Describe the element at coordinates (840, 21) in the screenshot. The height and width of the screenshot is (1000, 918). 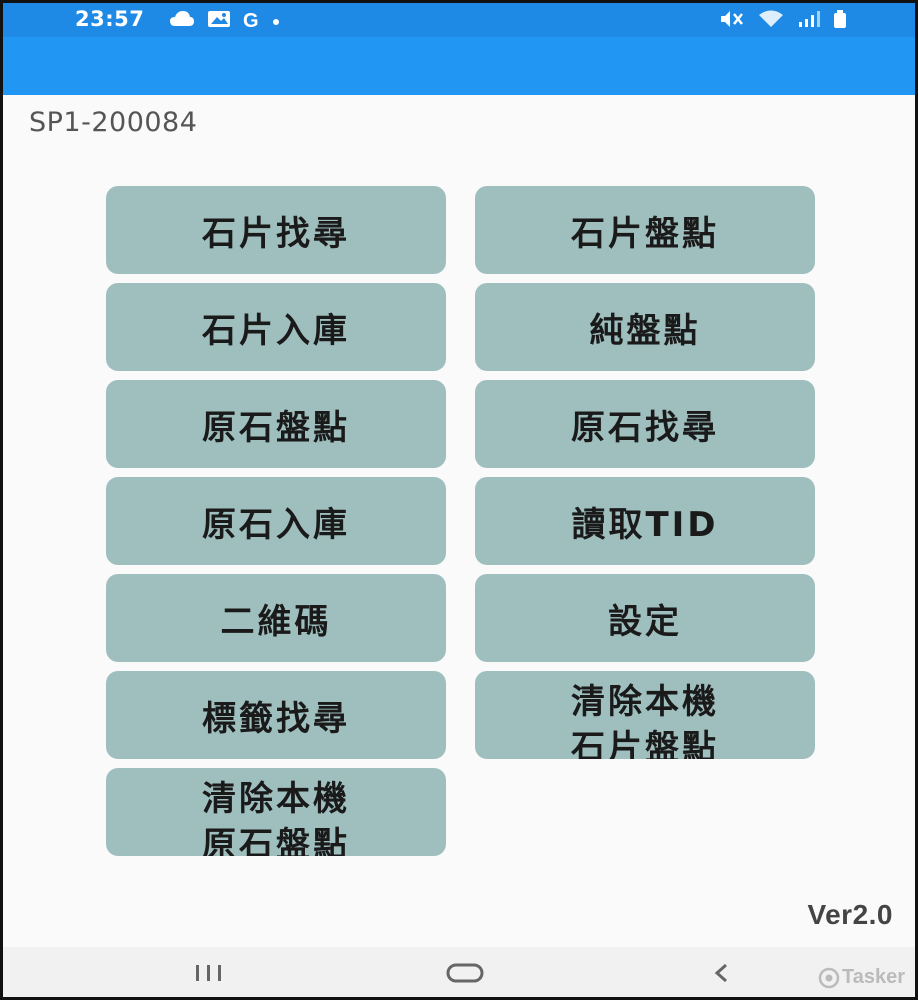
I see `battery-icon` at that location.